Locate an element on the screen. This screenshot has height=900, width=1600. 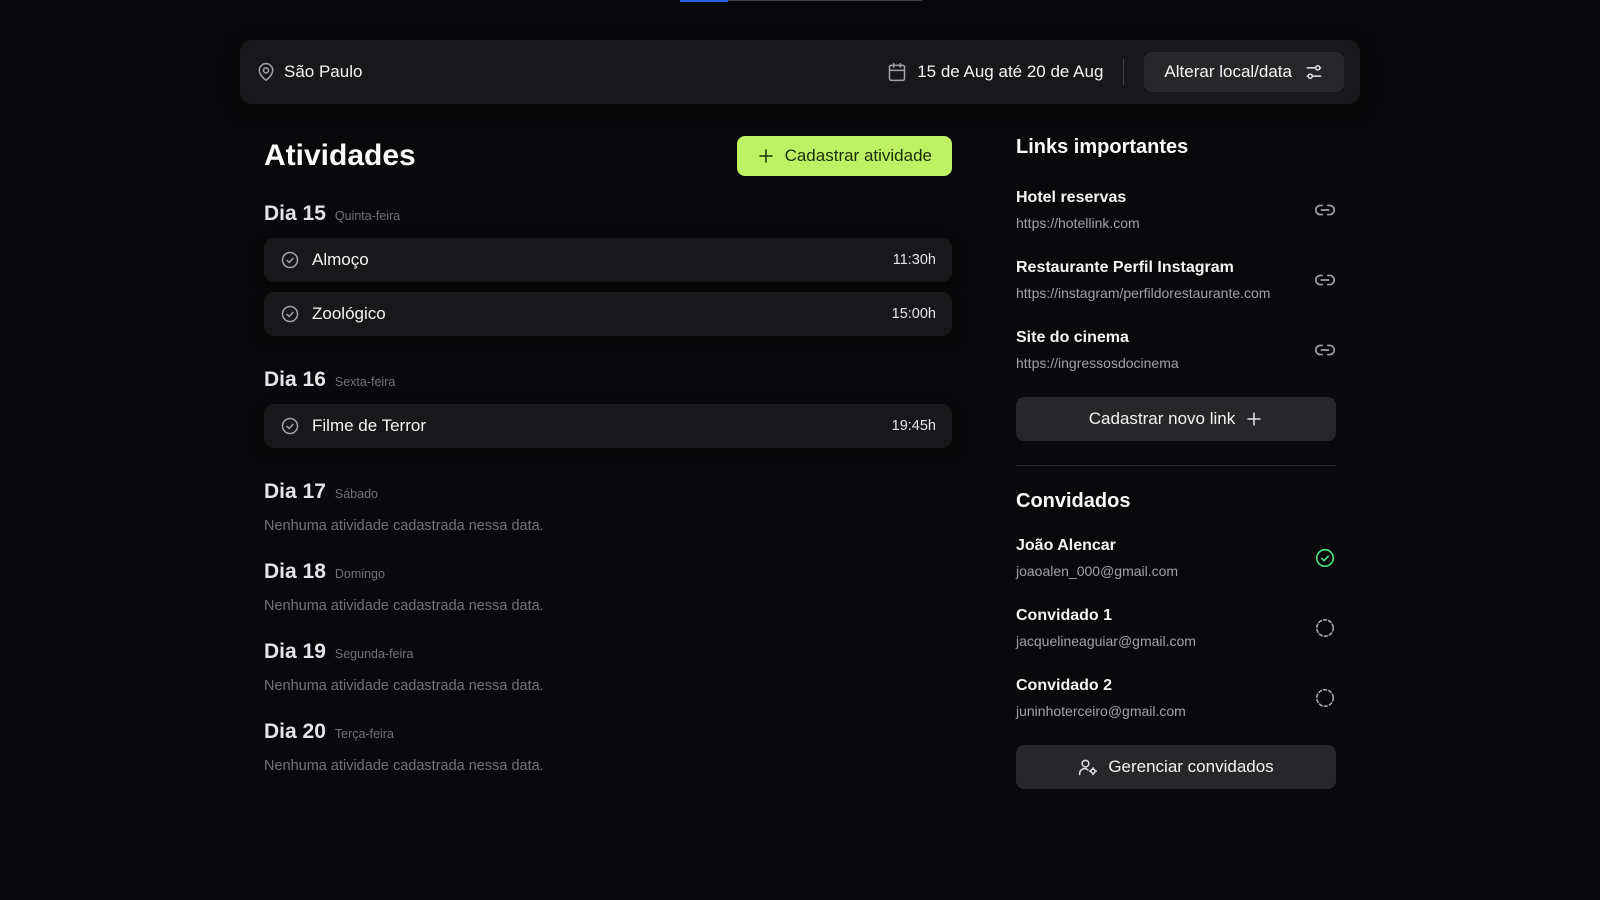
link-title: Restaurante Perfil Instagram is located at coordinates (1125, 267).